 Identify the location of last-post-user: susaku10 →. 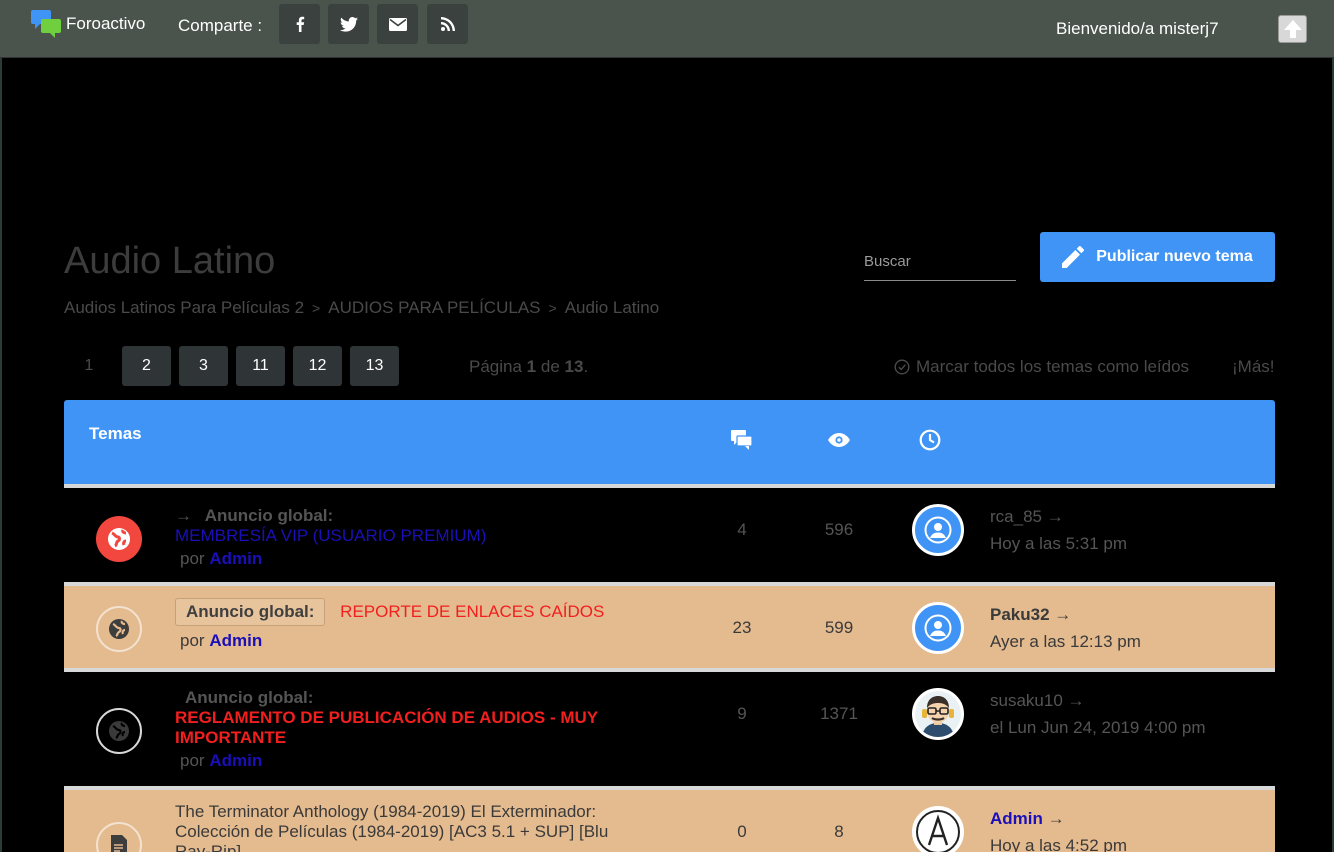
(1037, 701).